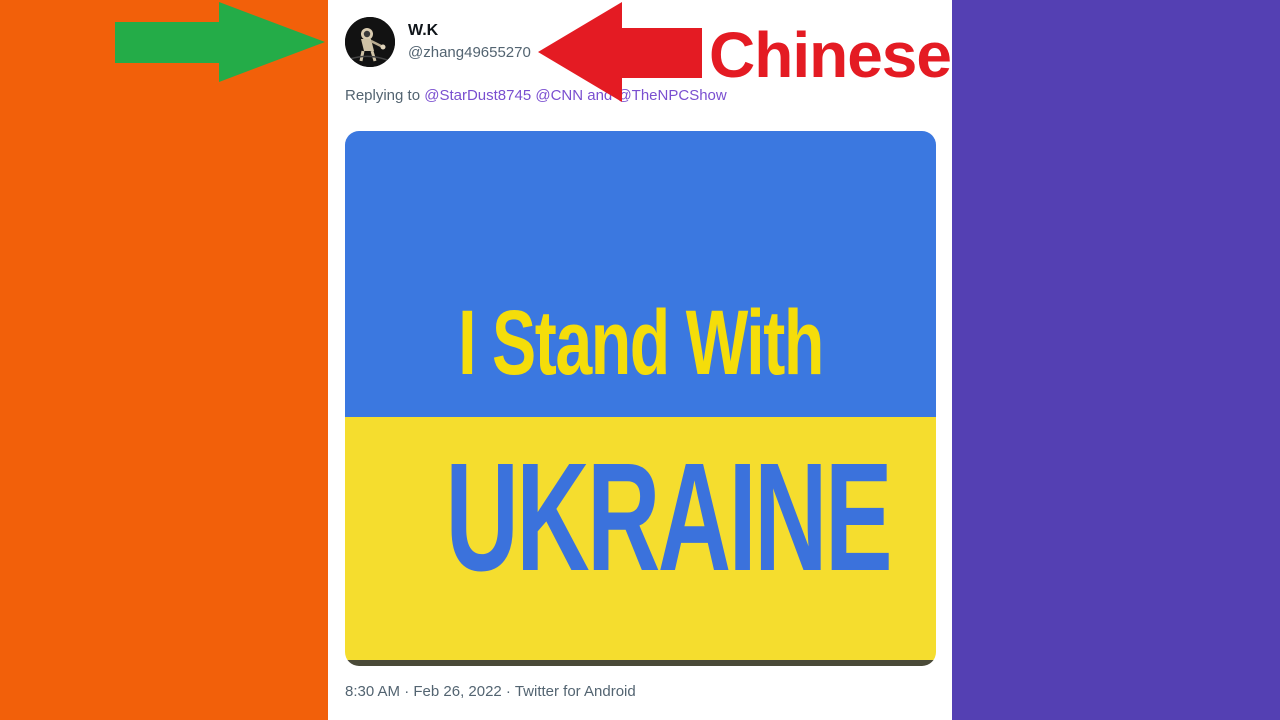 This screenshot has height=720, width=1280. Describe the element at coordinates (220, 42) in the screenshot. I see `arrow-right-icon` at that location.